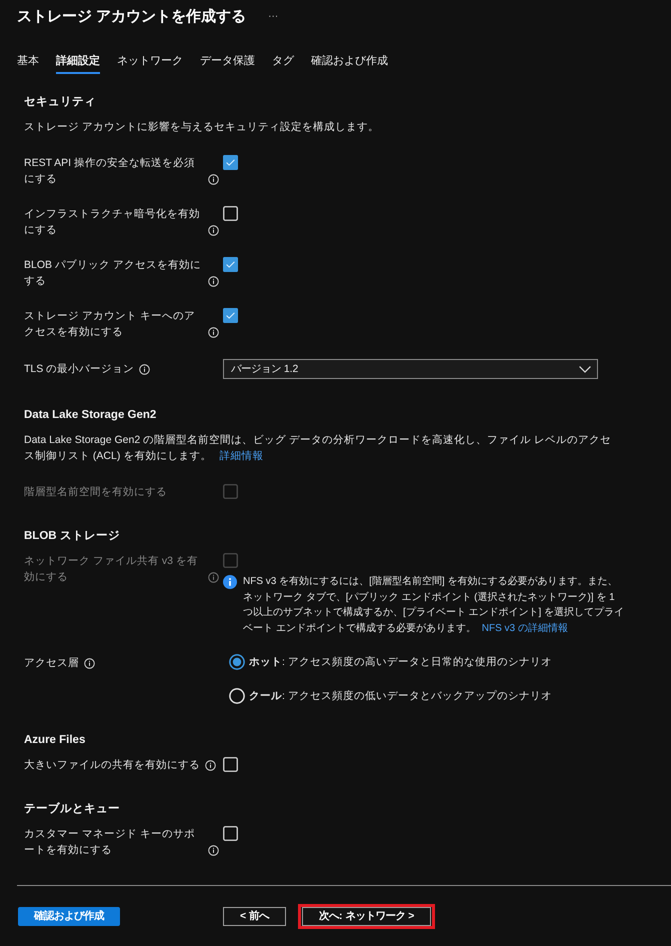 The height and width of the screenshot is (946, 671). Describe the element at coordinates (112, 222) in the screenshot. I see `field-label: インフラストラクチャ暗号化を有効にする` at that location.